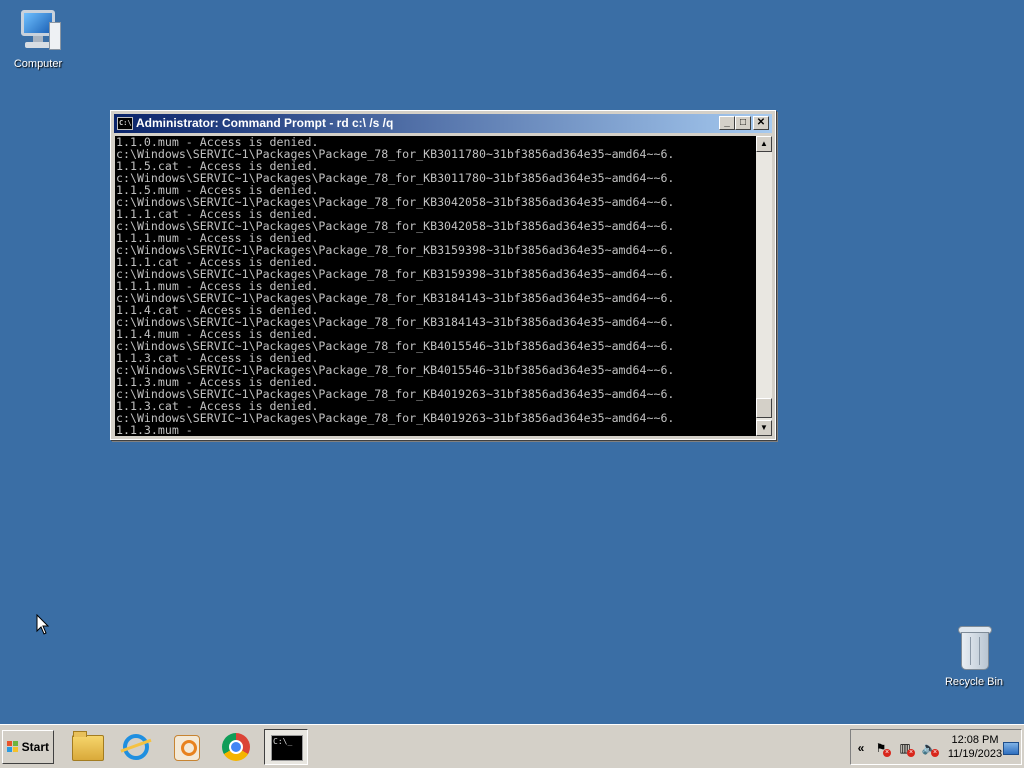  What do you see at coordinates (764, 144) in the screenshot?
I see `scroll-up-arrow-icon: ▲` at bounding box center [764, 144].